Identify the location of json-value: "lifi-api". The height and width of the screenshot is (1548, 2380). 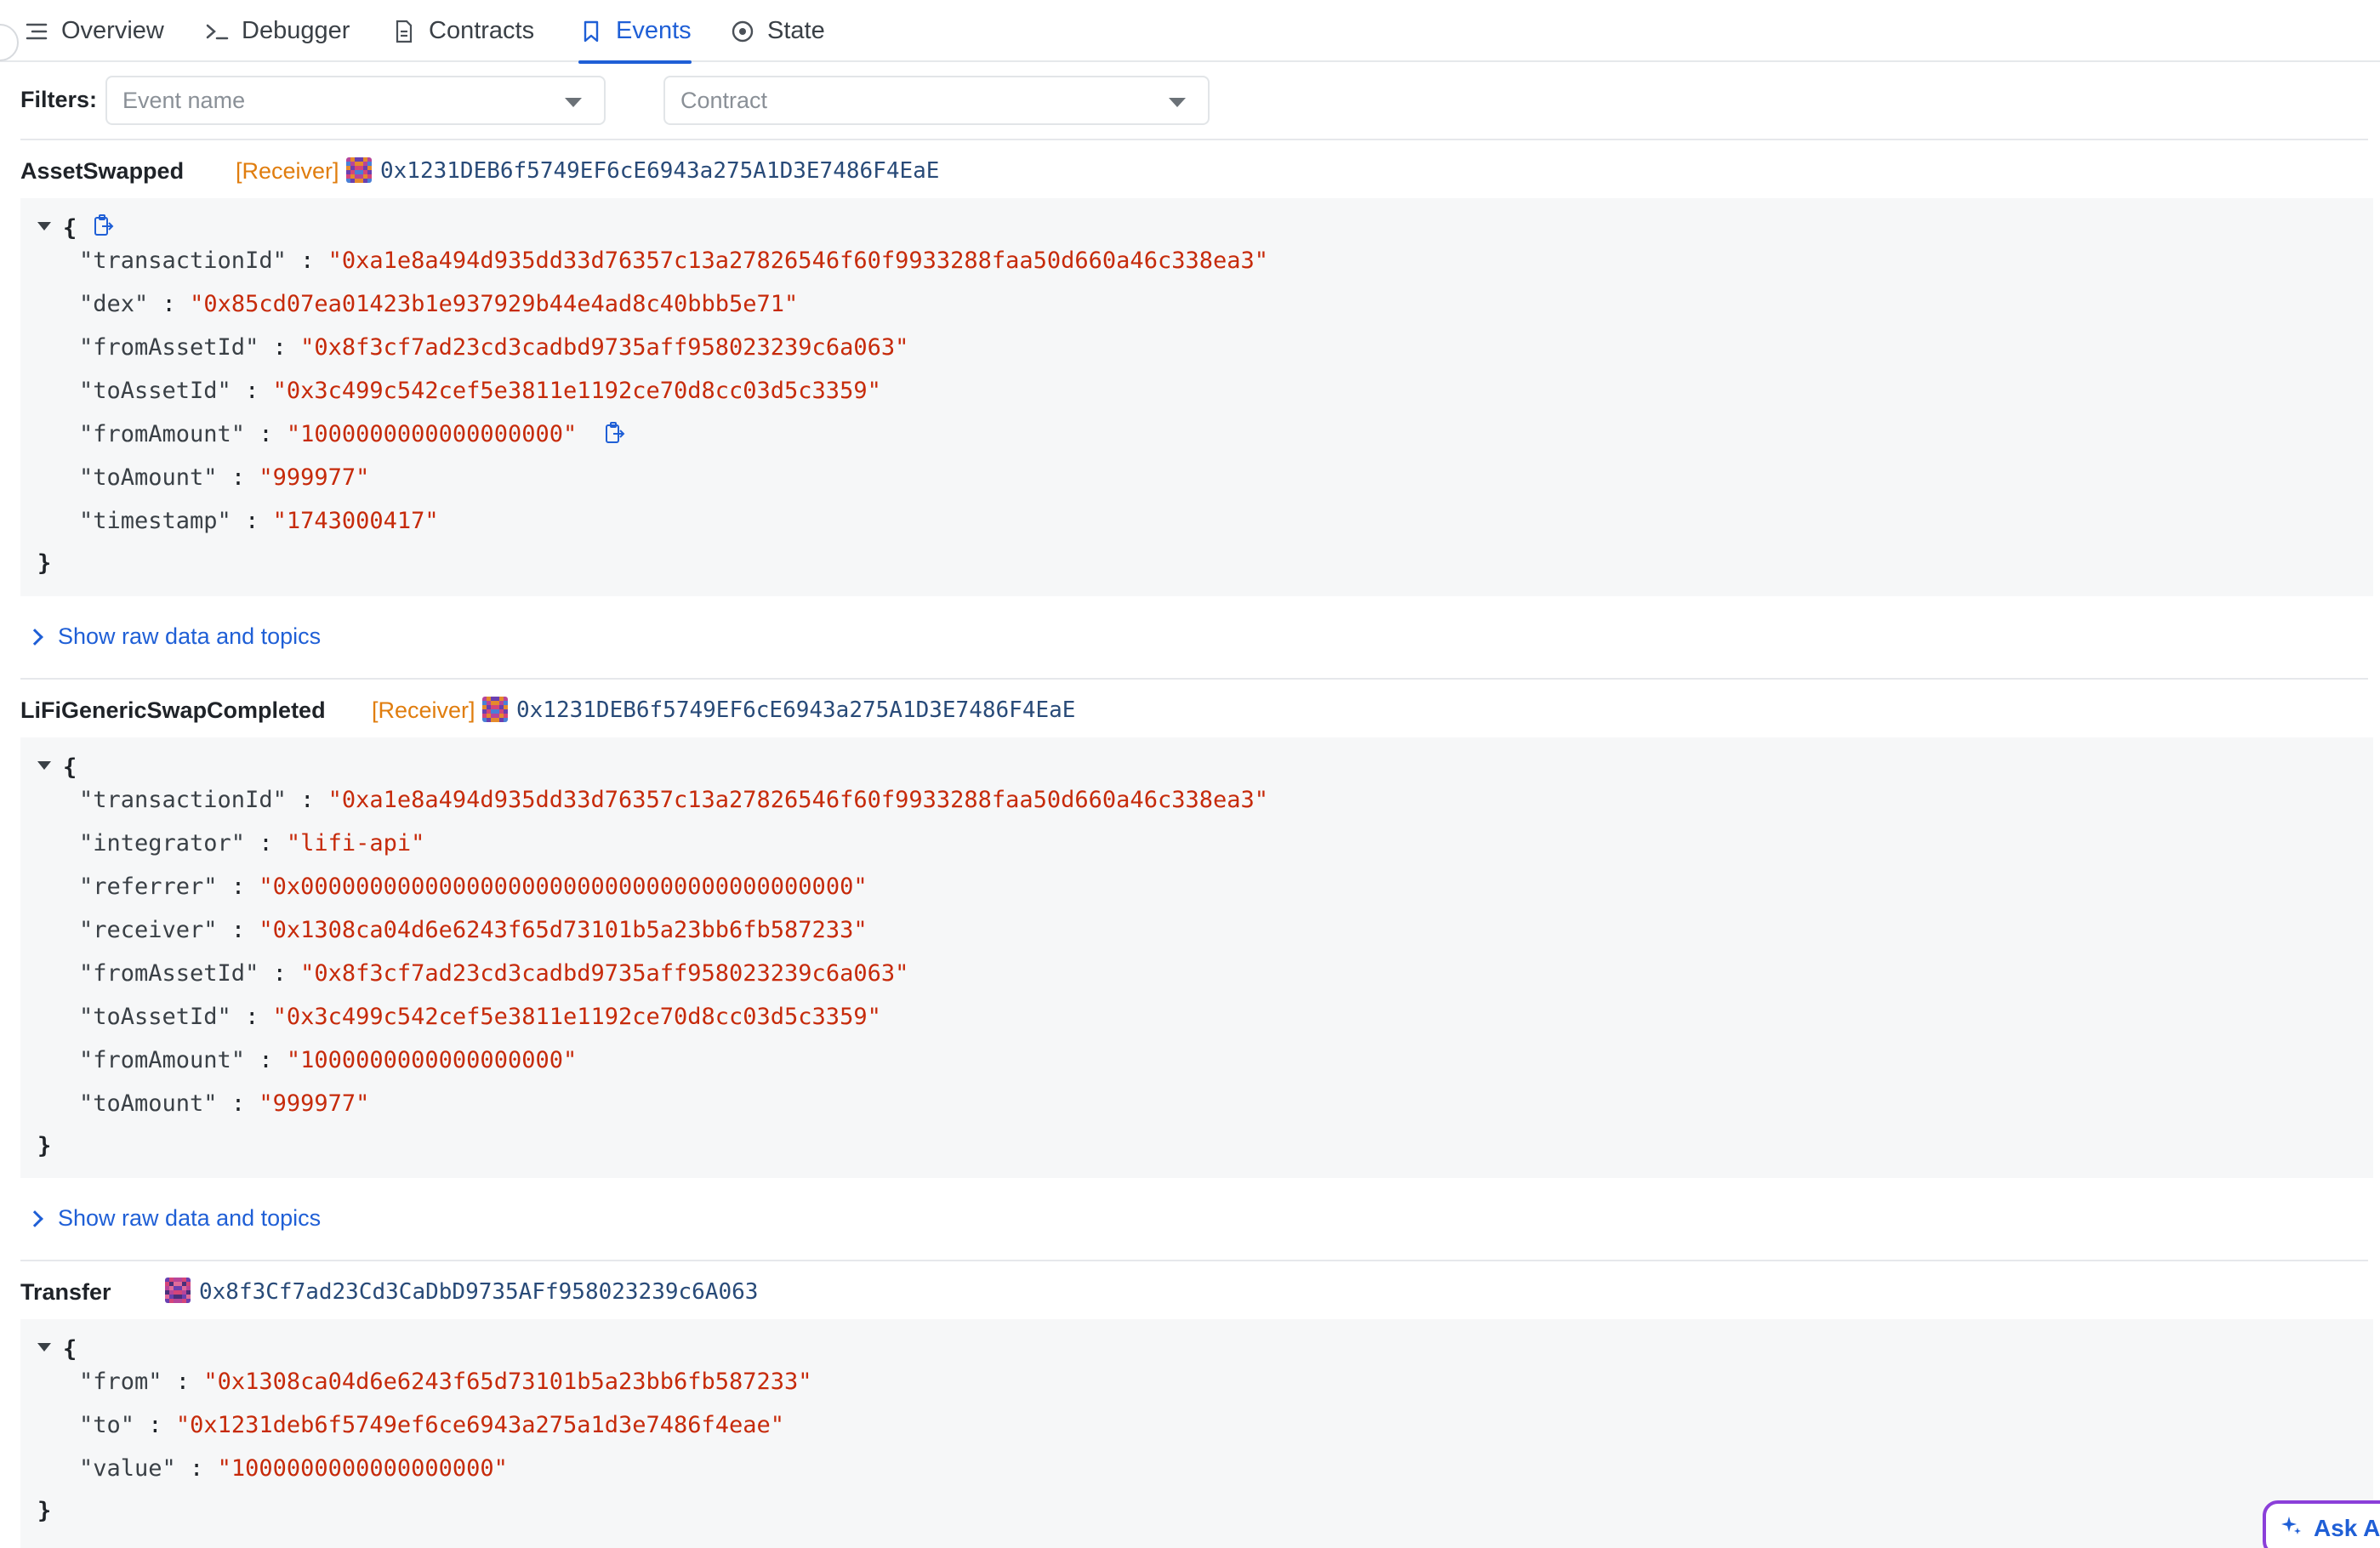
(355, 843).